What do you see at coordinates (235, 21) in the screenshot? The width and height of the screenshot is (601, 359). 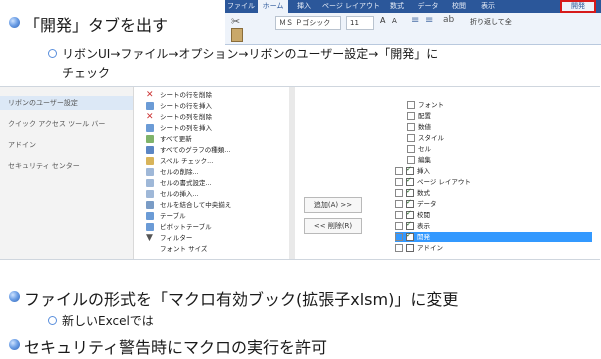 I see `cut-icon: ✂` at bounding box center [235, 21].